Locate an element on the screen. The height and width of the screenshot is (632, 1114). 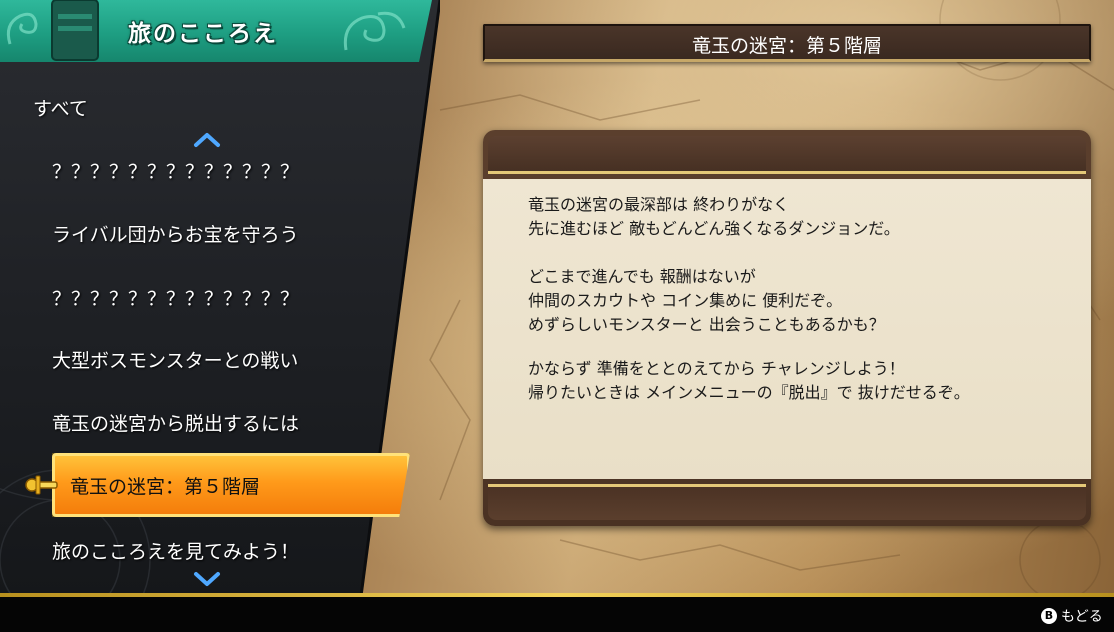
back-button-label: もどる is located at coordinates (1082, 617).